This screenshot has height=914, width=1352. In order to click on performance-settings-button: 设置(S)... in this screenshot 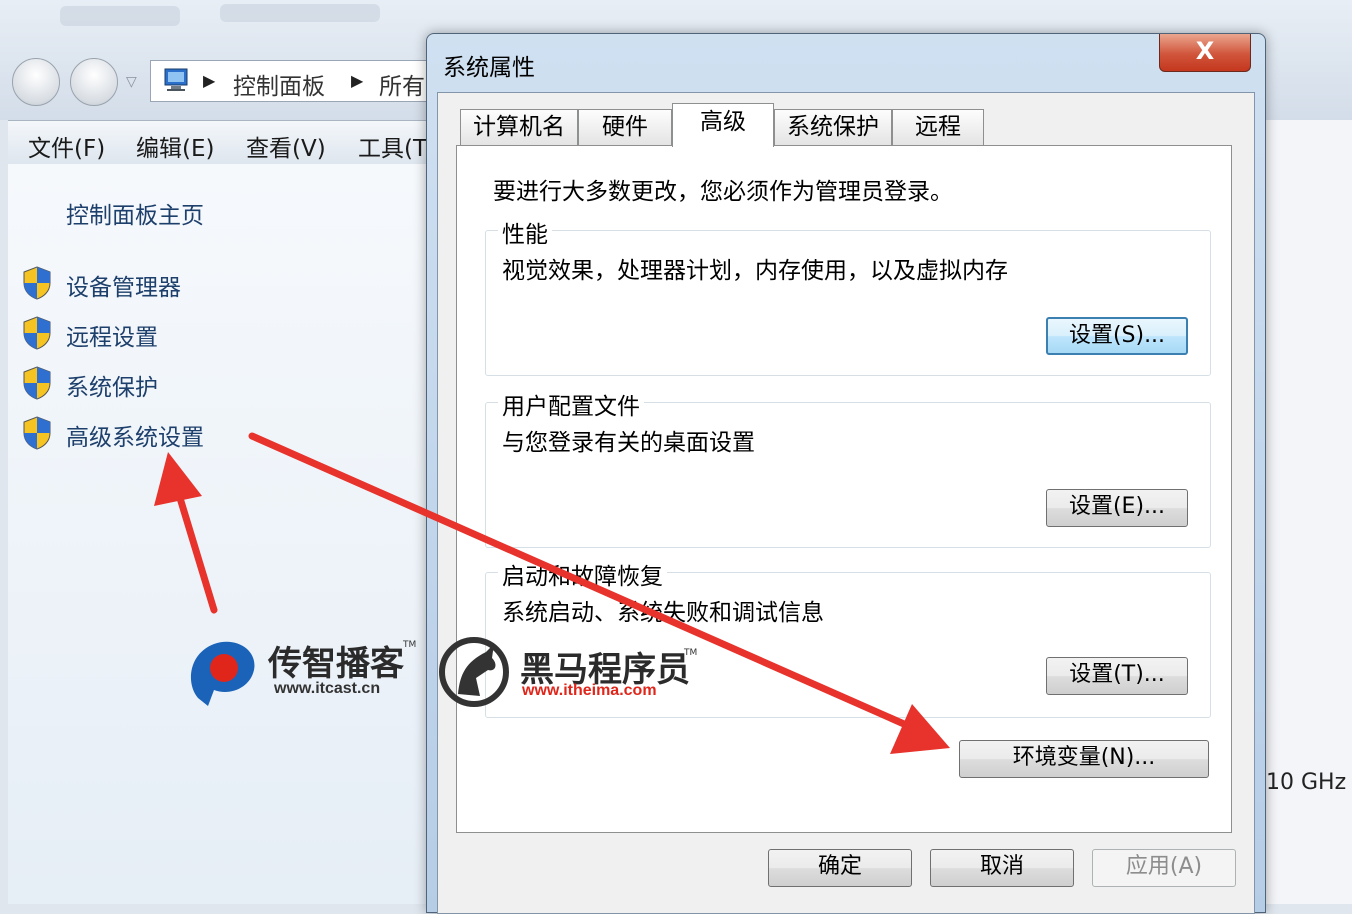, I will do `click(1117, 336)`.